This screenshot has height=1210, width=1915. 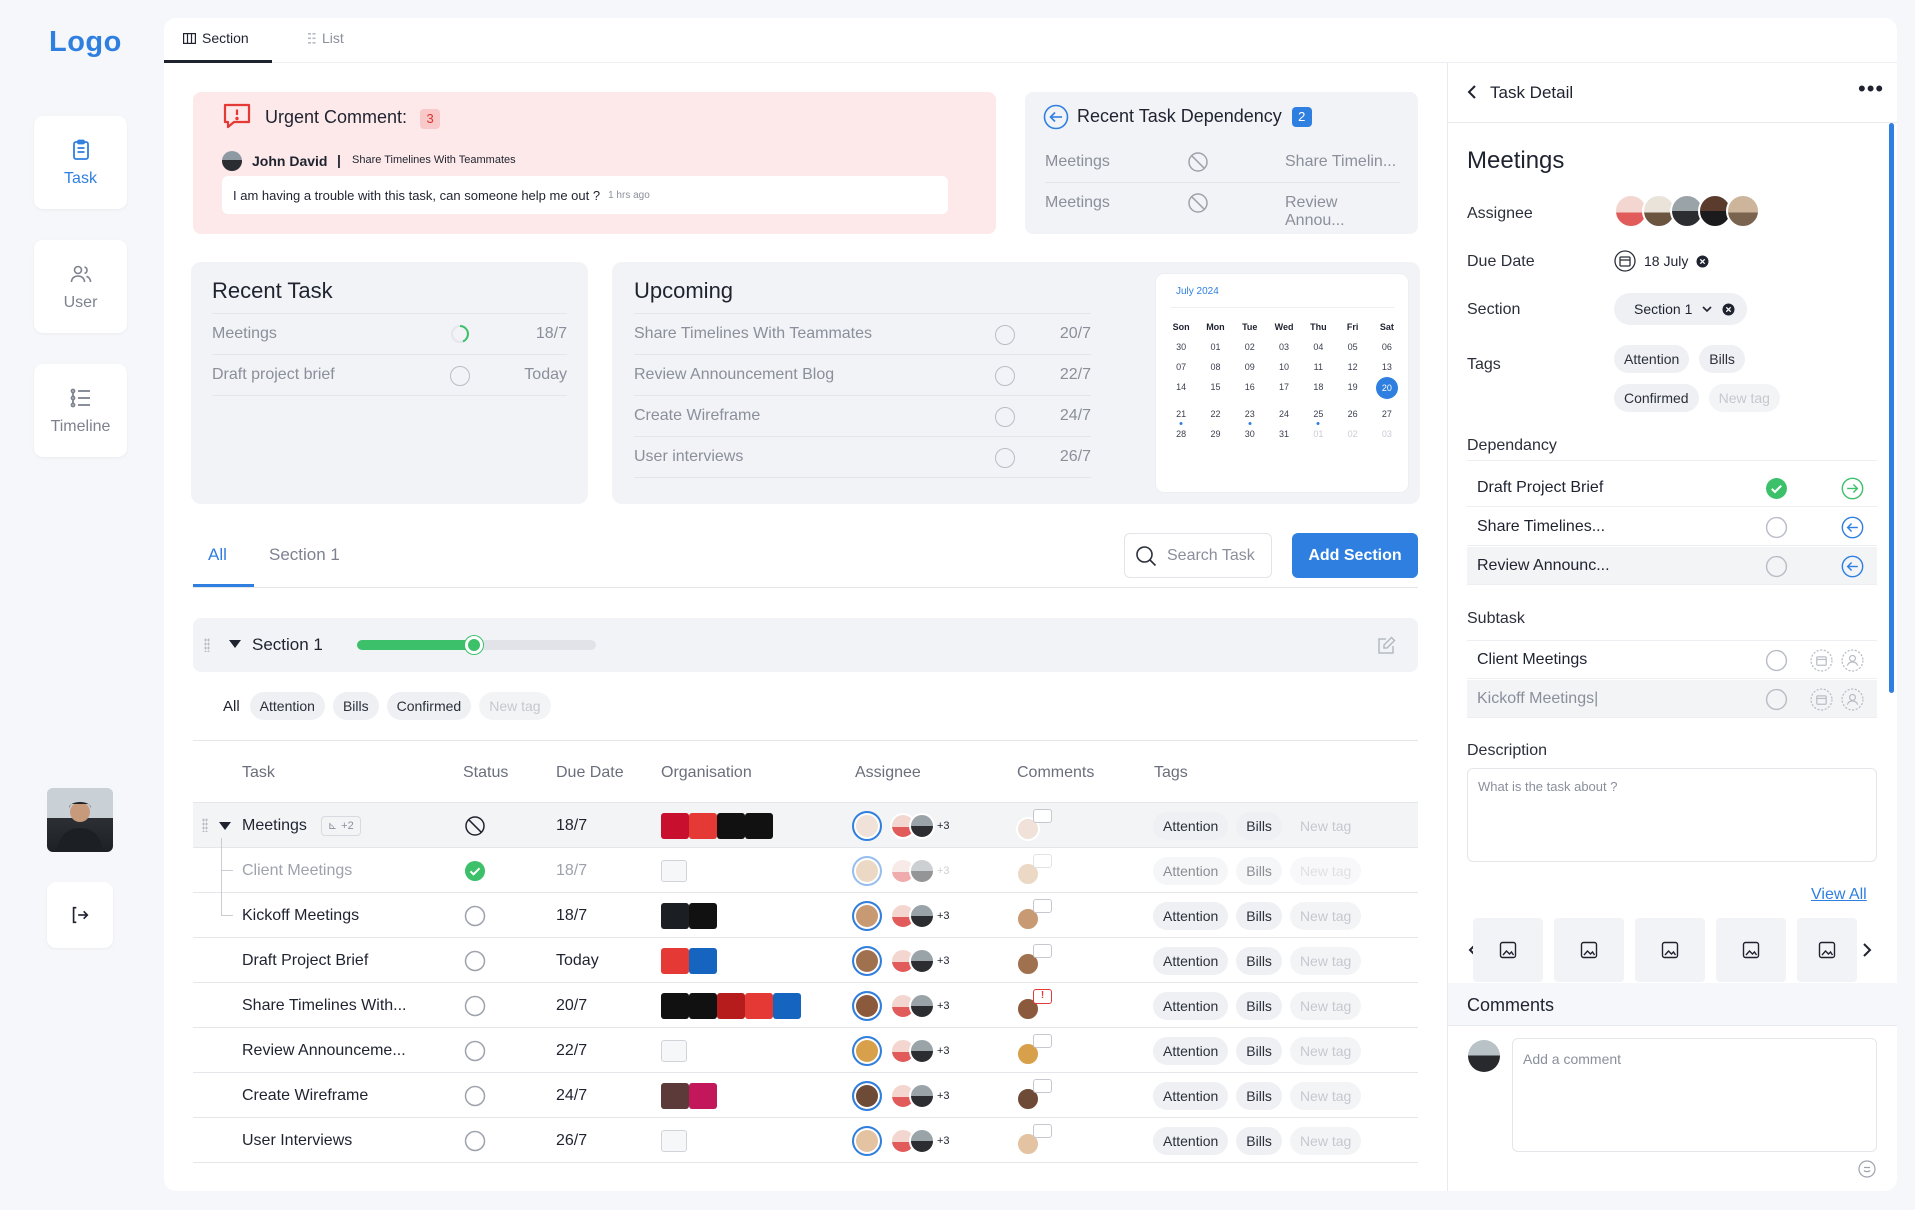 I want to click on upcoming-row: Share Timelines With Teammates 20/7, so click(x=862, y=334).